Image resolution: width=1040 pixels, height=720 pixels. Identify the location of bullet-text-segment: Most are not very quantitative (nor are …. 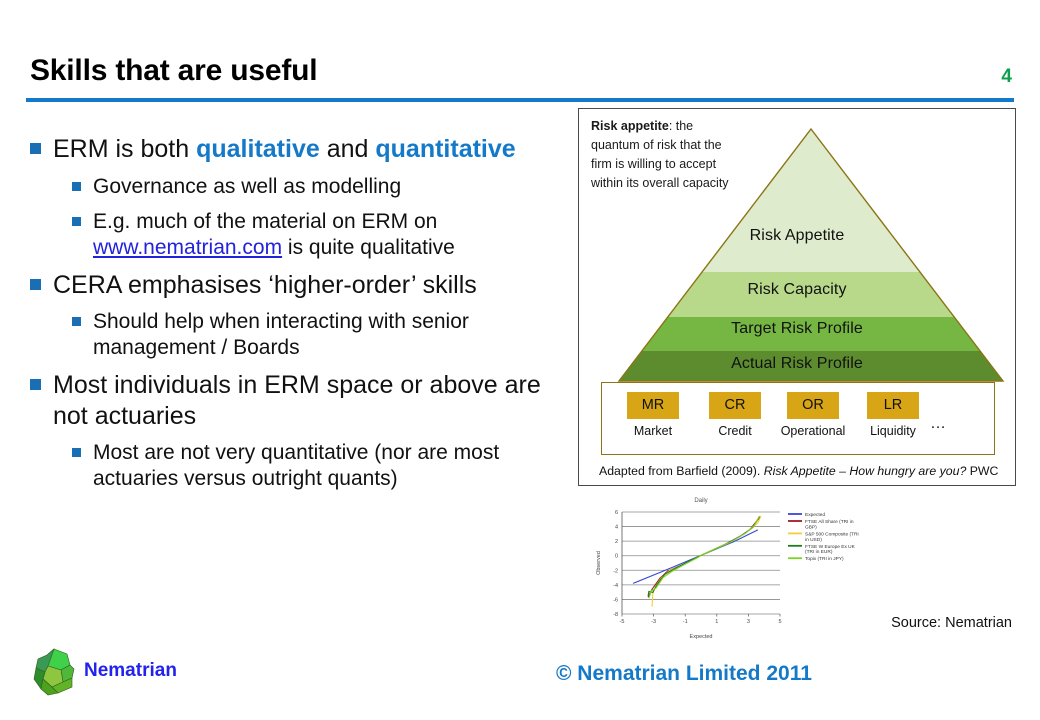
(296, 466).